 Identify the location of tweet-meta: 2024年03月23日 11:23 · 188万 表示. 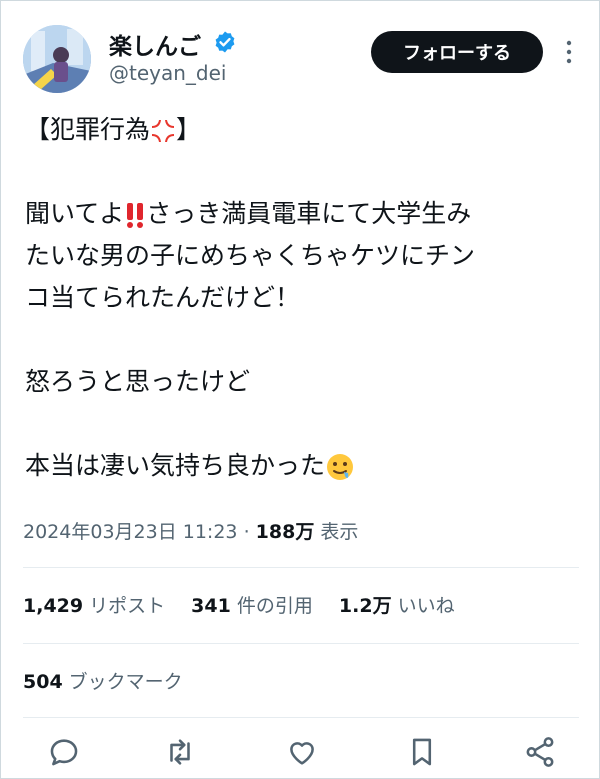
(190, 530).